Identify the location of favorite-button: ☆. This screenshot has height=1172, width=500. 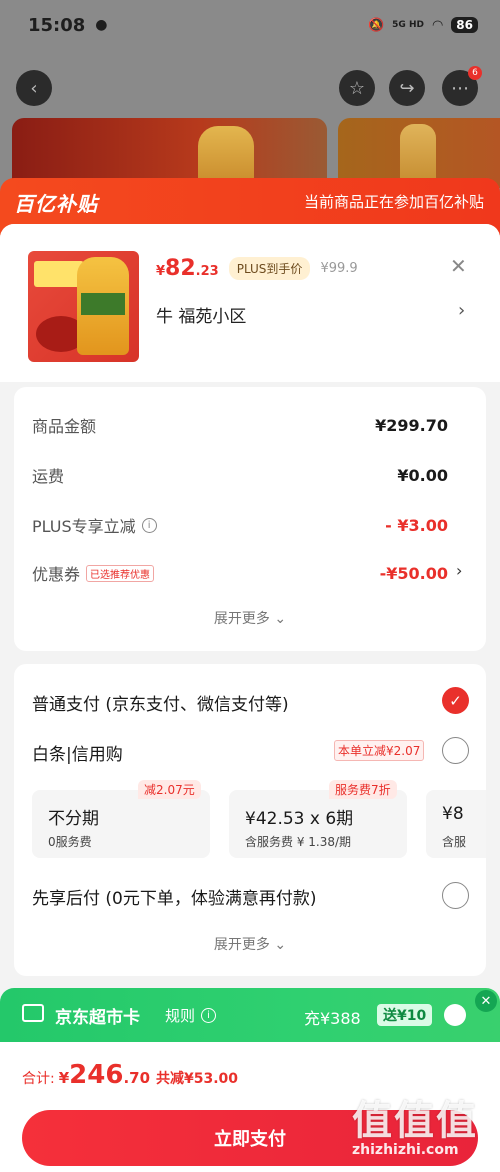
(357, 88).